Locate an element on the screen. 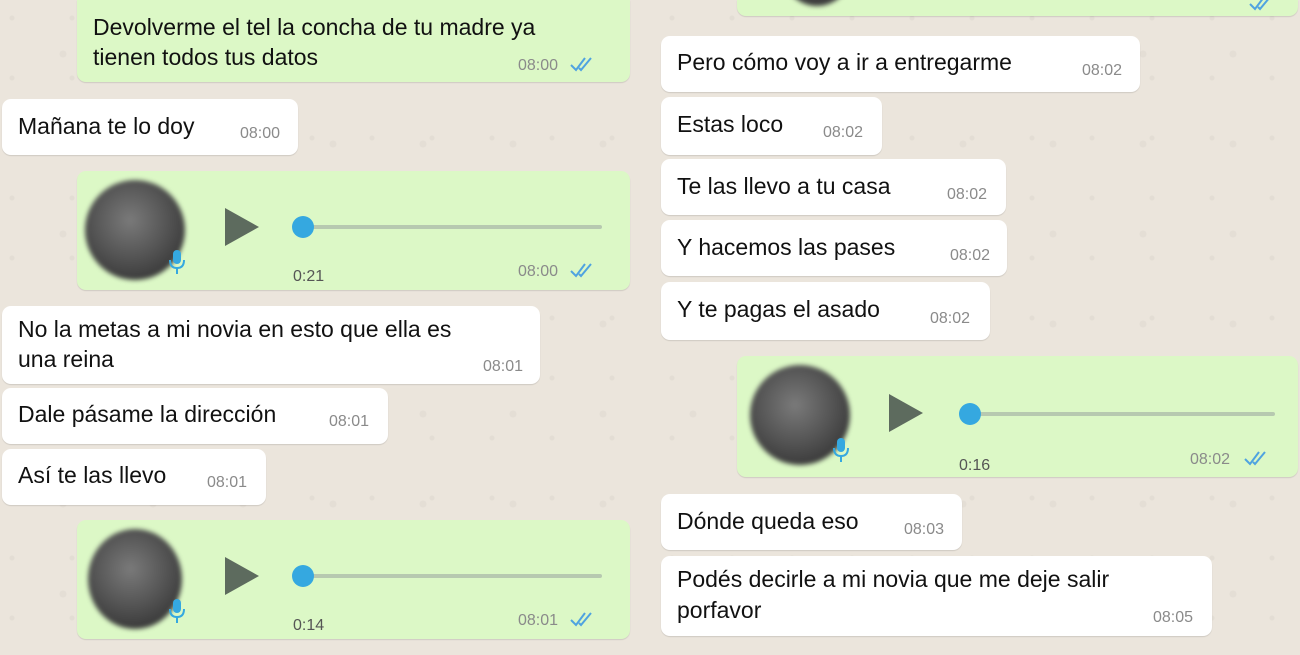 The width and height of the screenshot is (1300, 655). incoming-message: Mañana te lo doy 08:00 is located at coordinates (150, 127).